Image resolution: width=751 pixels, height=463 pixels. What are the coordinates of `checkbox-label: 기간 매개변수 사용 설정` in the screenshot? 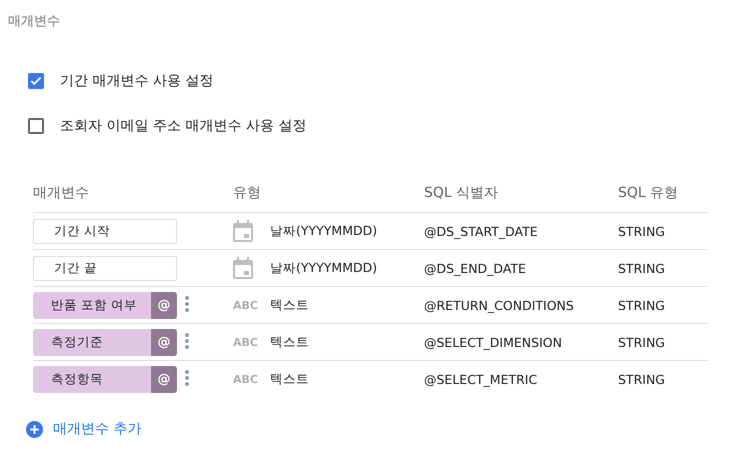 It's located at (137, 81).